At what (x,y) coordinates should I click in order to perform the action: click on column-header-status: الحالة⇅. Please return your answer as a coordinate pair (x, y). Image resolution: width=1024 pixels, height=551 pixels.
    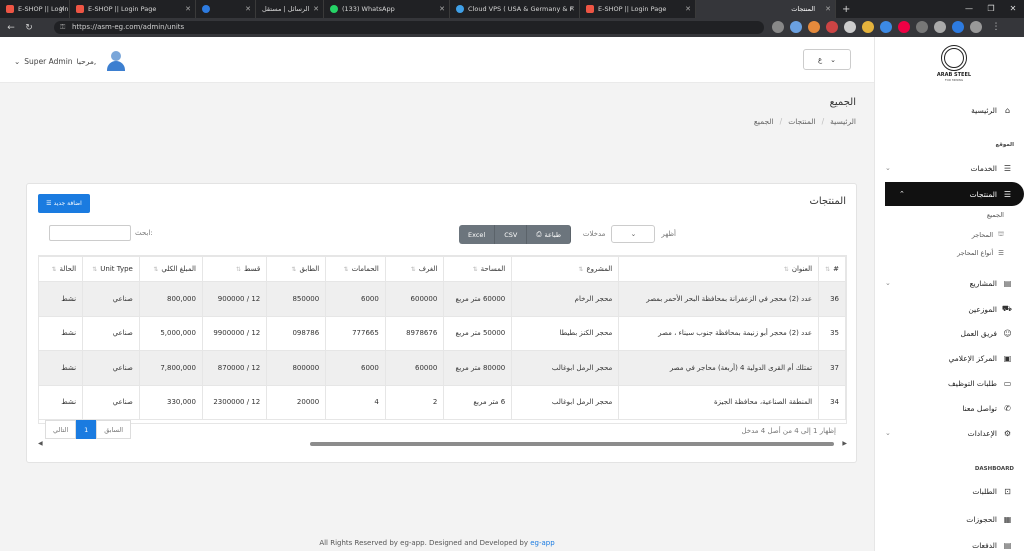
    Looking at the image, I should click on (61, 269).